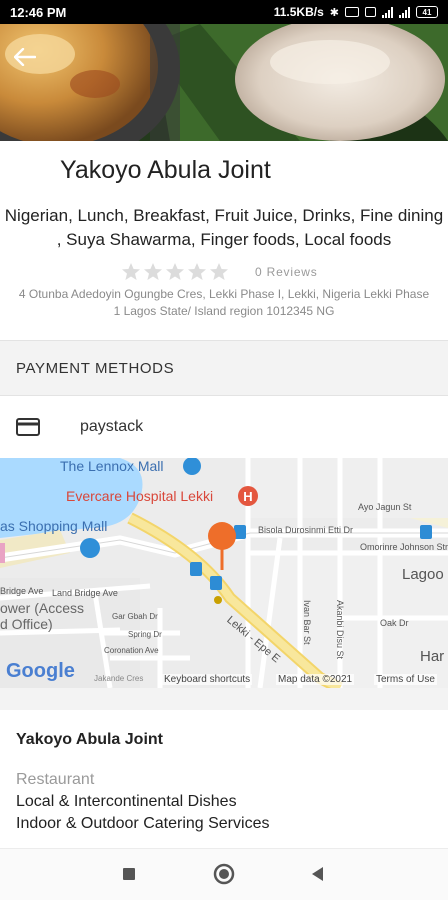 This screenshot has height=900, width=448. I want to click on bluetooth-icon: ✱, so click(334, 12).